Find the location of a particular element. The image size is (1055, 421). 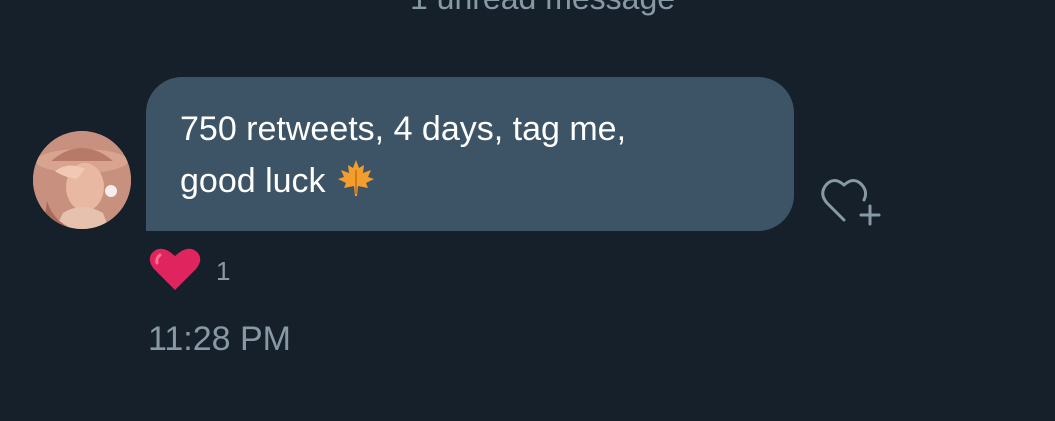

sender-avatar is located at coordinates (82, 180).